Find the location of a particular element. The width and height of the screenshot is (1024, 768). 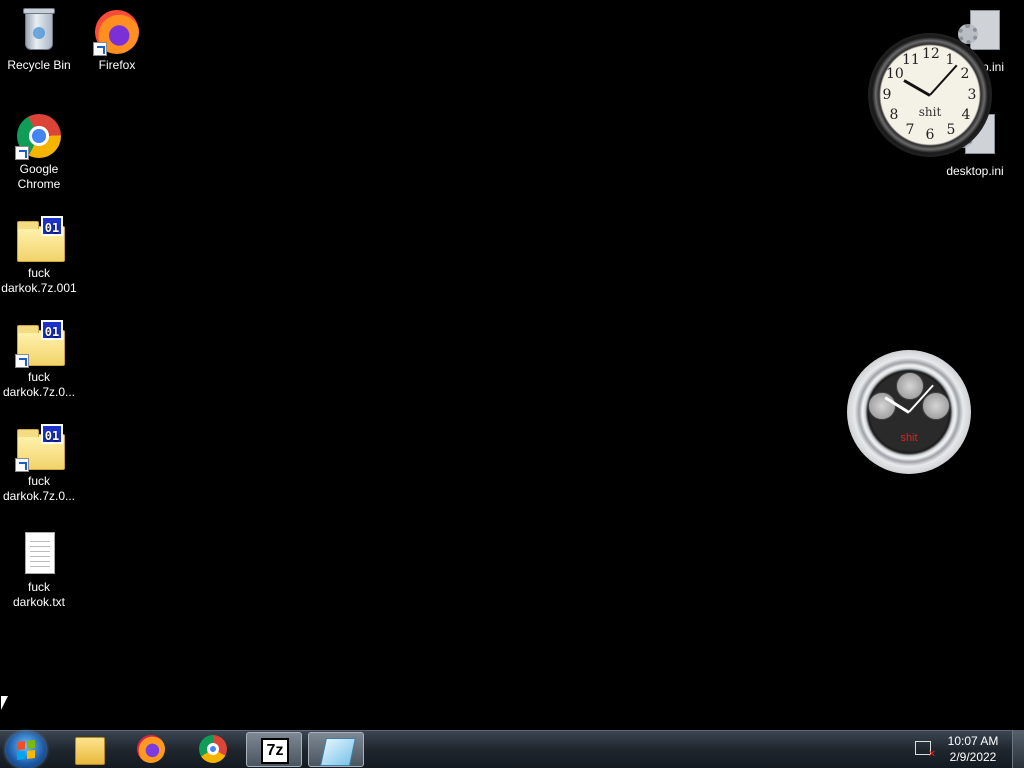

clock-number: 3 is located at coordinates (972, 95).